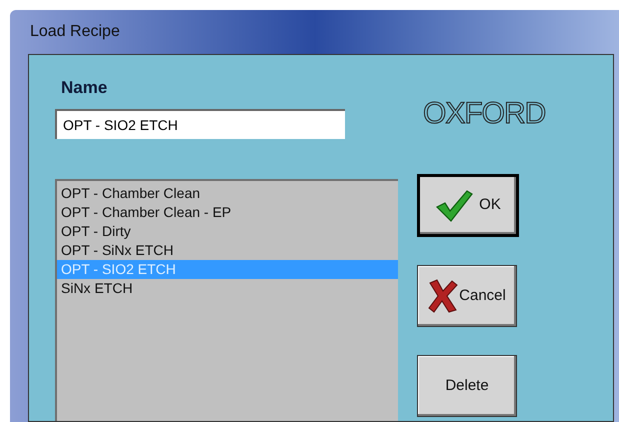 Image resolution: width=619 pixels, height=422 pixels. What do you see at coordinates (227, 231) in the screenshot?
I see `recipe-item: OPT - Dirty` at bounding box center [227, 231].